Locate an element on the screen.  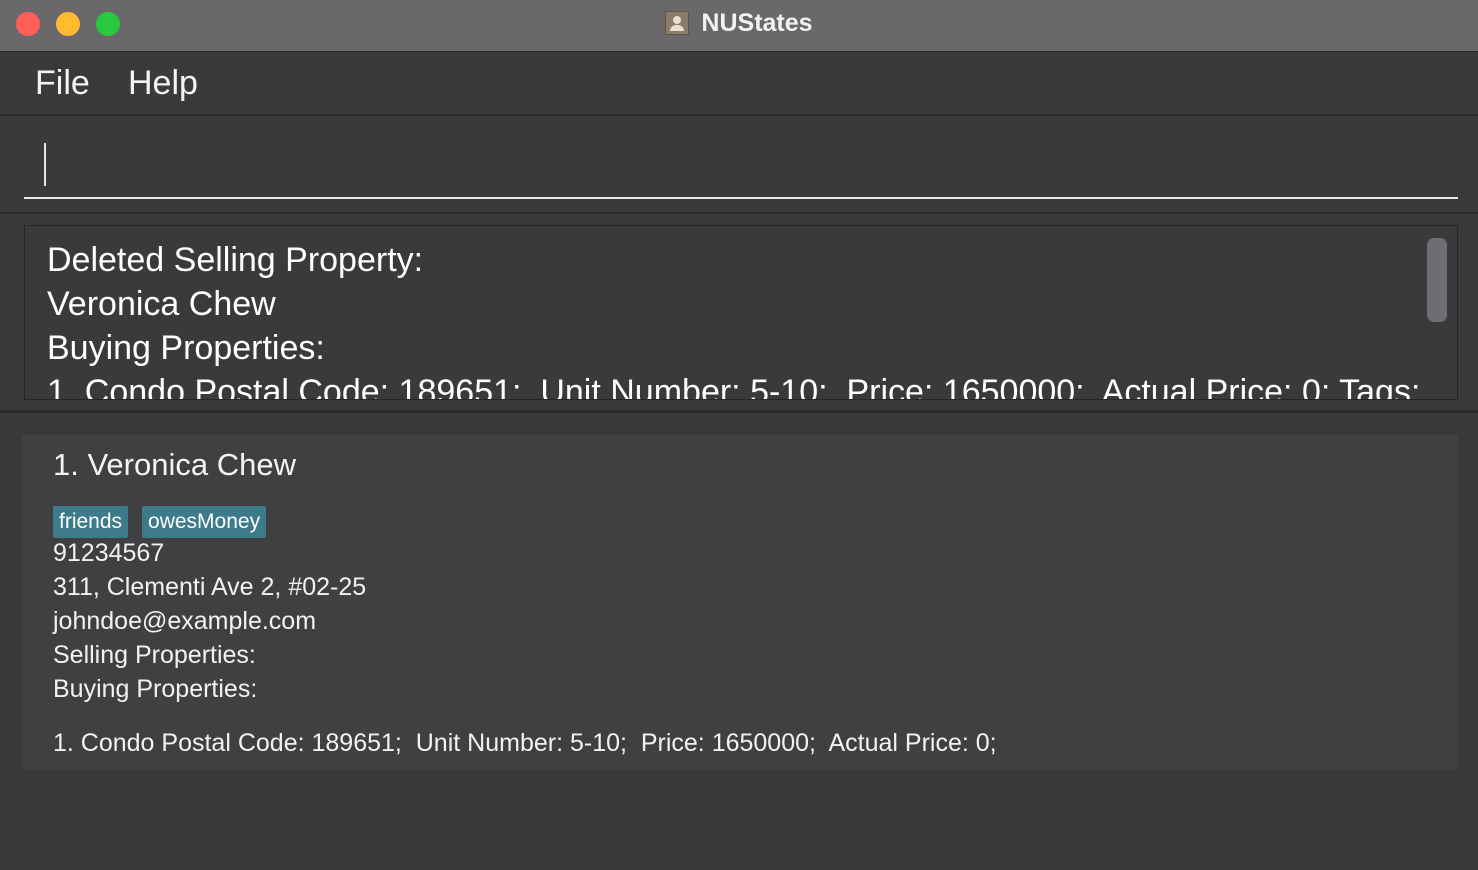
command-area is located at coordinates (739, 164).